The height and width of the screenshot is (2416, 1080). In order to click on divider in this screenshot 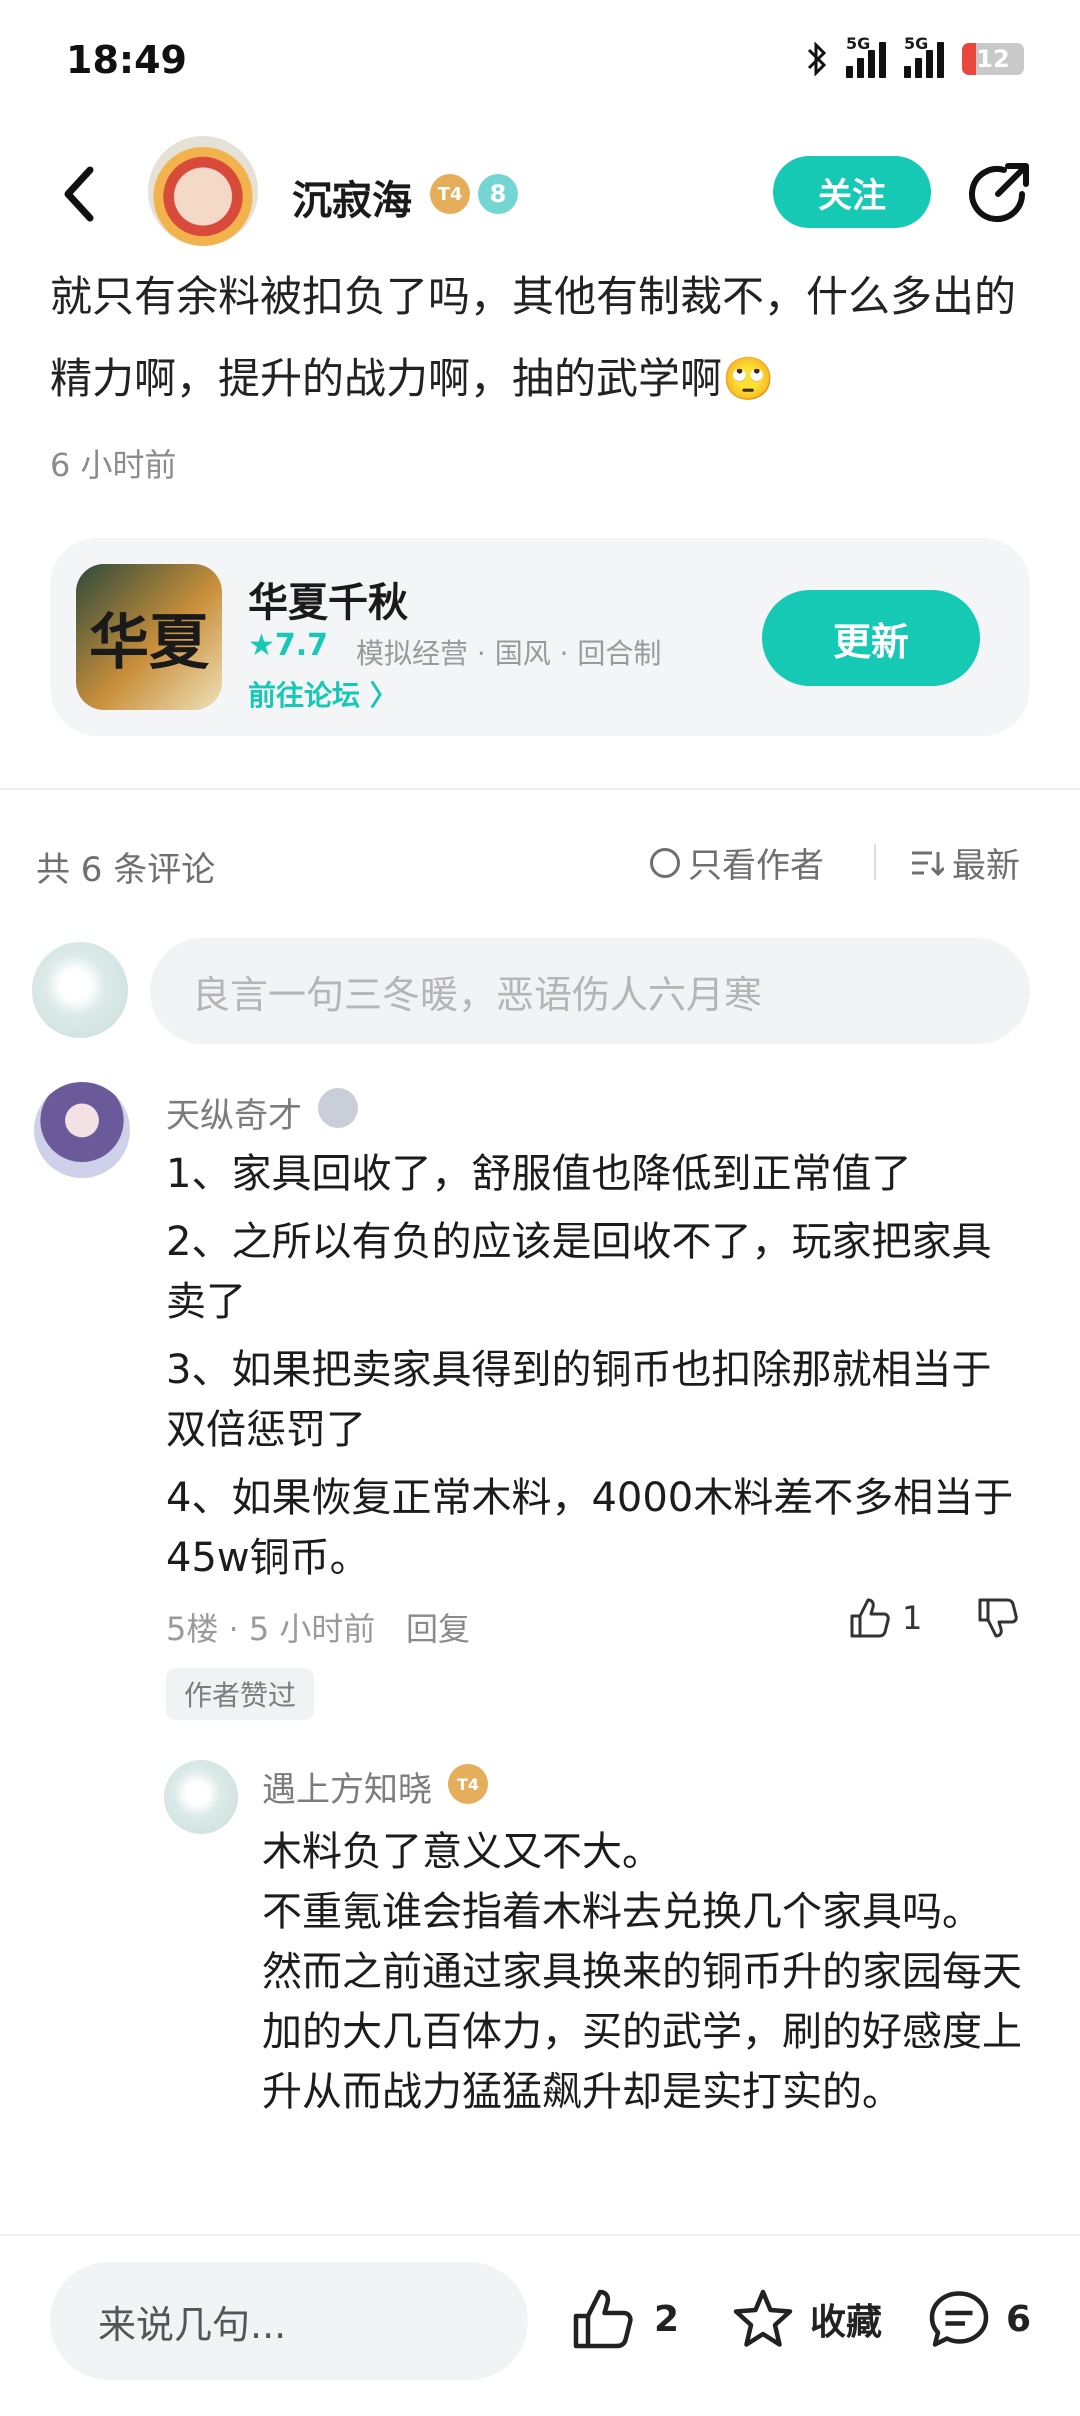, I will do `click(540, 789)`.